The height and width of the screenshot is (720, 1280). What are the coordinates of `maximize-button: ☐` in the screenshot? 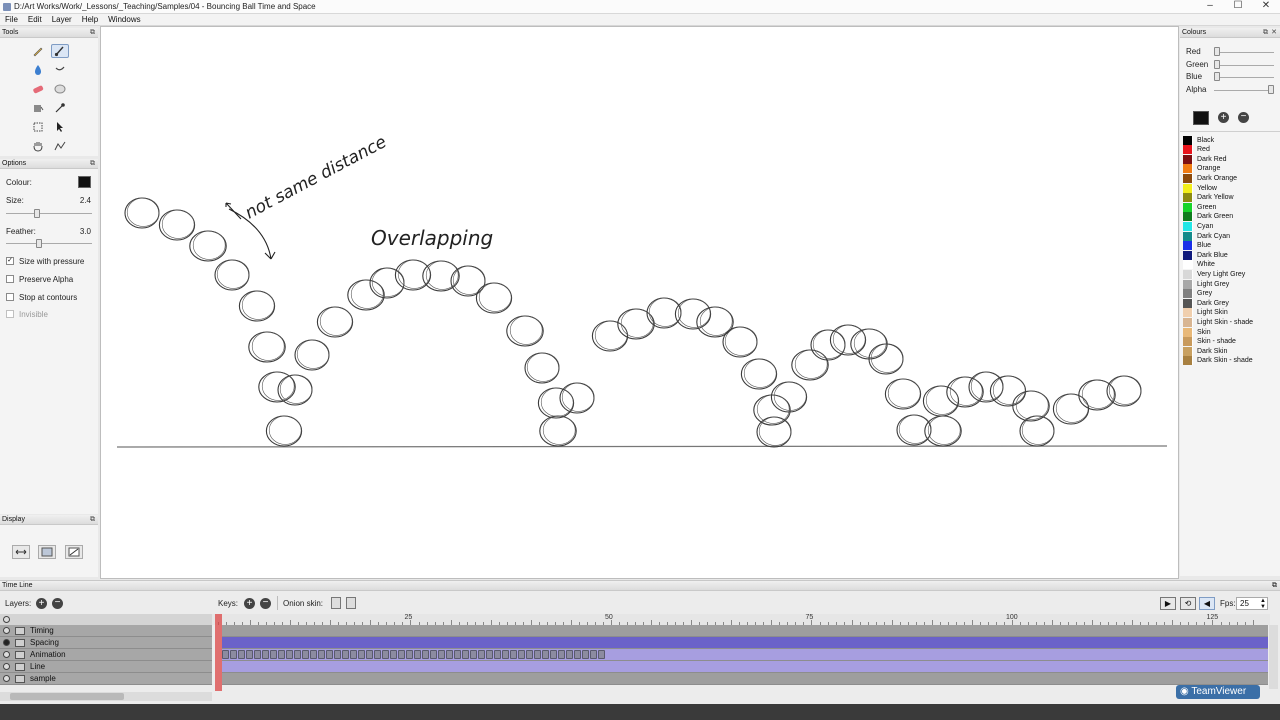 It's located at (1238, 6).